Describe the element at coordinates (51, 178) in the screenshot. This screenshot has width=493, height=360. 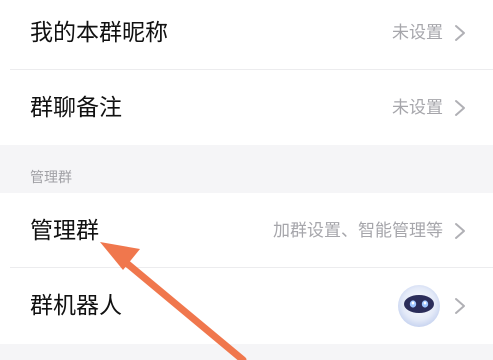
I see `section-title: 管理群` at that location.